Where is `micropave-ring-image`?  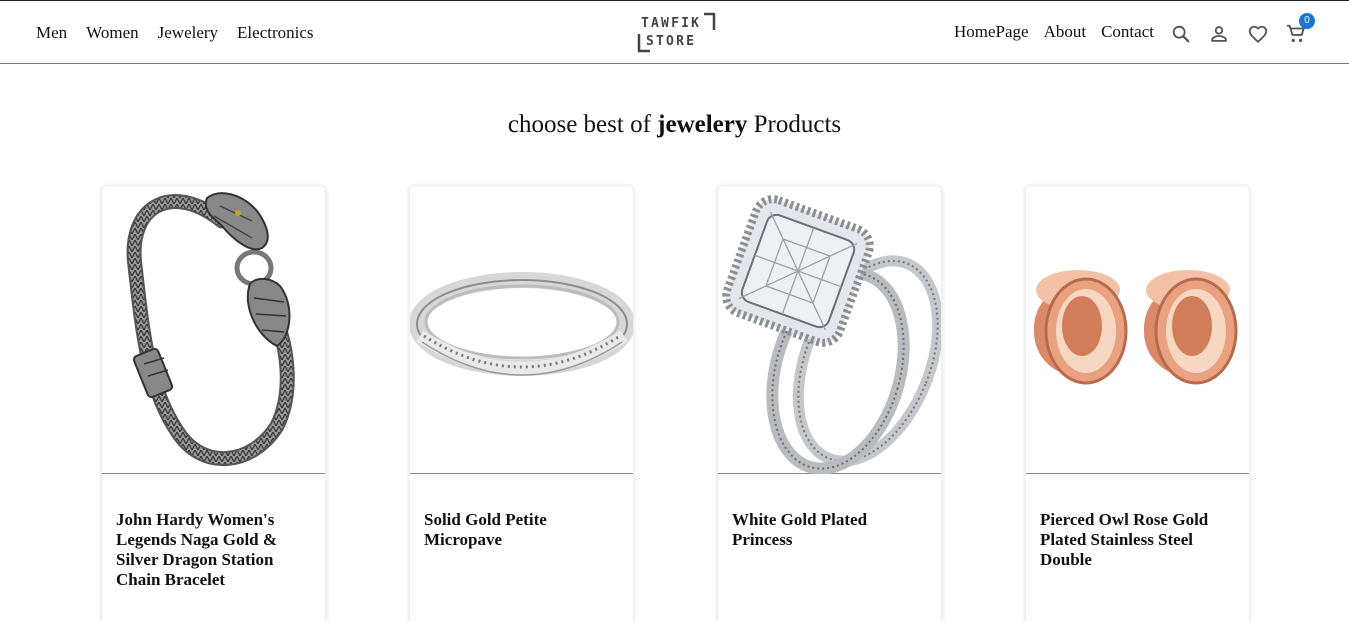 micropave-ring-image is located at coordinates (521, 324).